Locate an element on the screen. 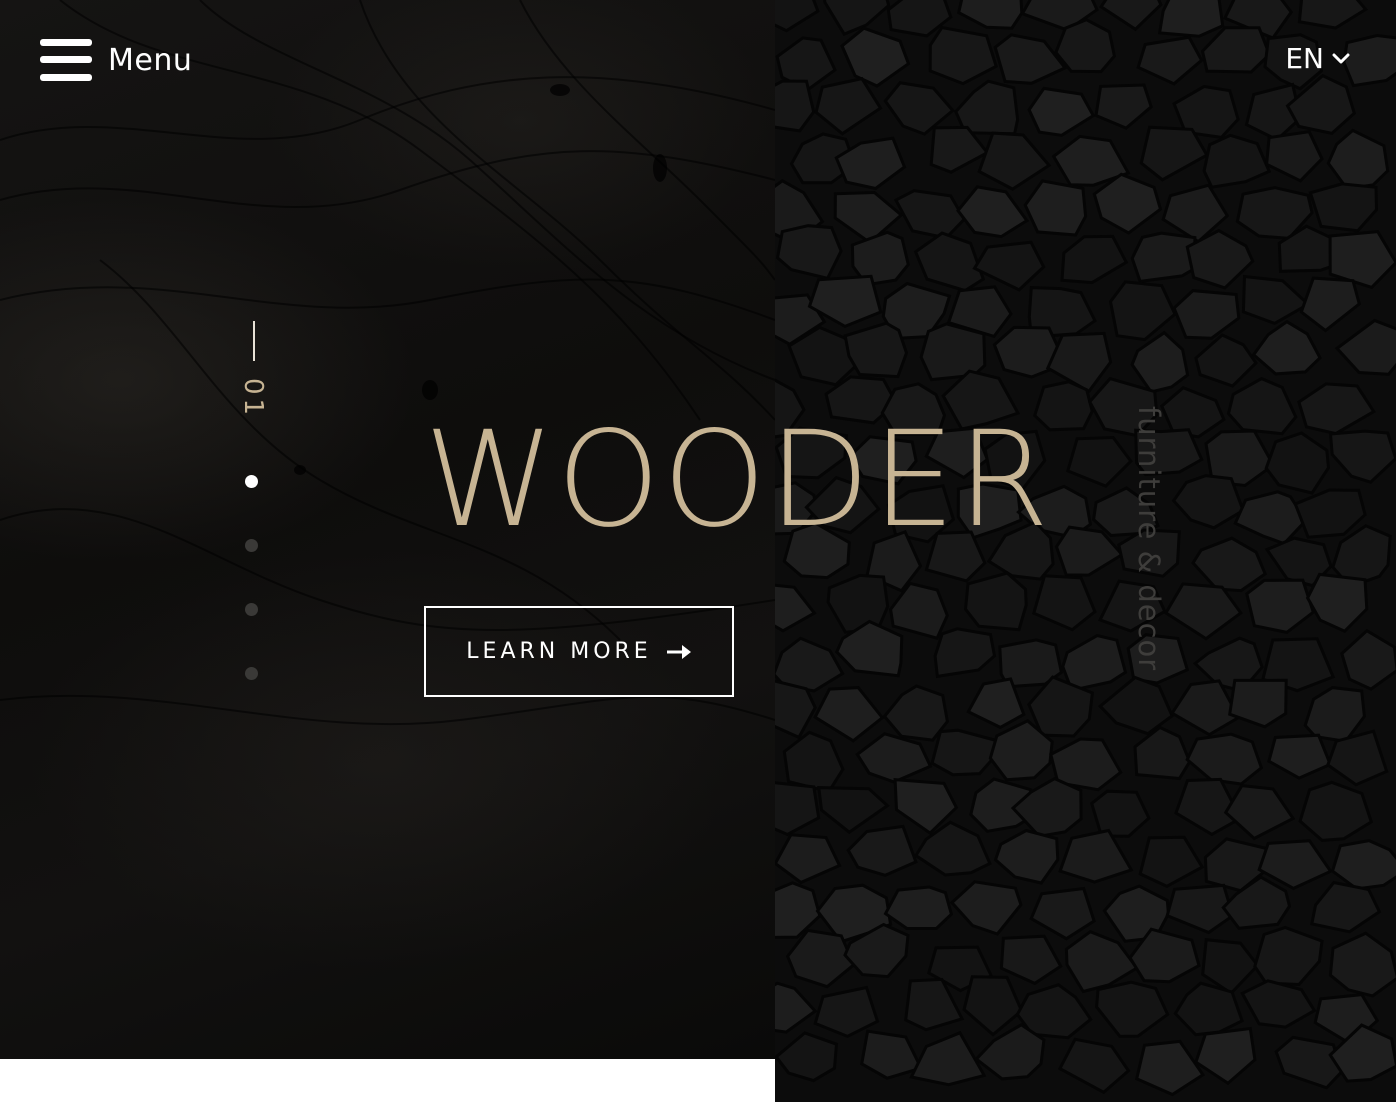 The width and height of the screenshot is (1396, 1102). bottom-white-strip is located at coordinates (387, 1080).